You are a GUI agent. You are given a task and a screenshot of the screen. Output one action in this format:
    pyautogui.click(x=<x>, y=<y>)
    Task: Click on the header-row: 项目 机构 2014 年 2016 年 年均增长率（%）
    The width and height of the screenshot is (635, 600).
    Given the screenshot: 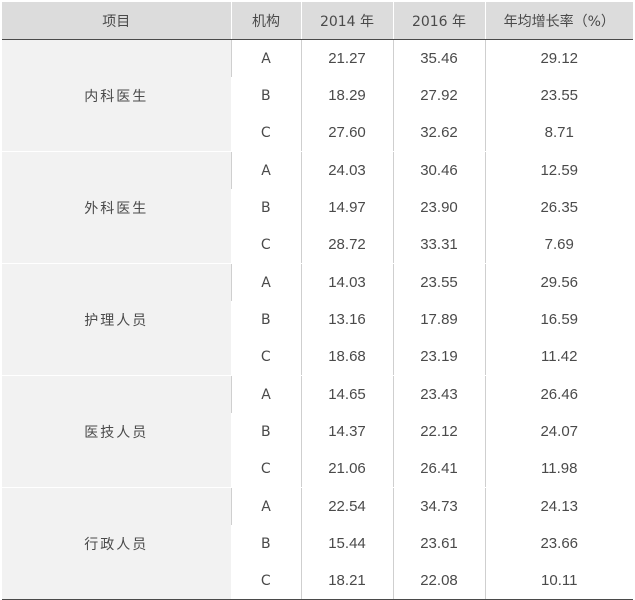 What is the action you would take?
    pyautogui.click(x=317, y=21)
    